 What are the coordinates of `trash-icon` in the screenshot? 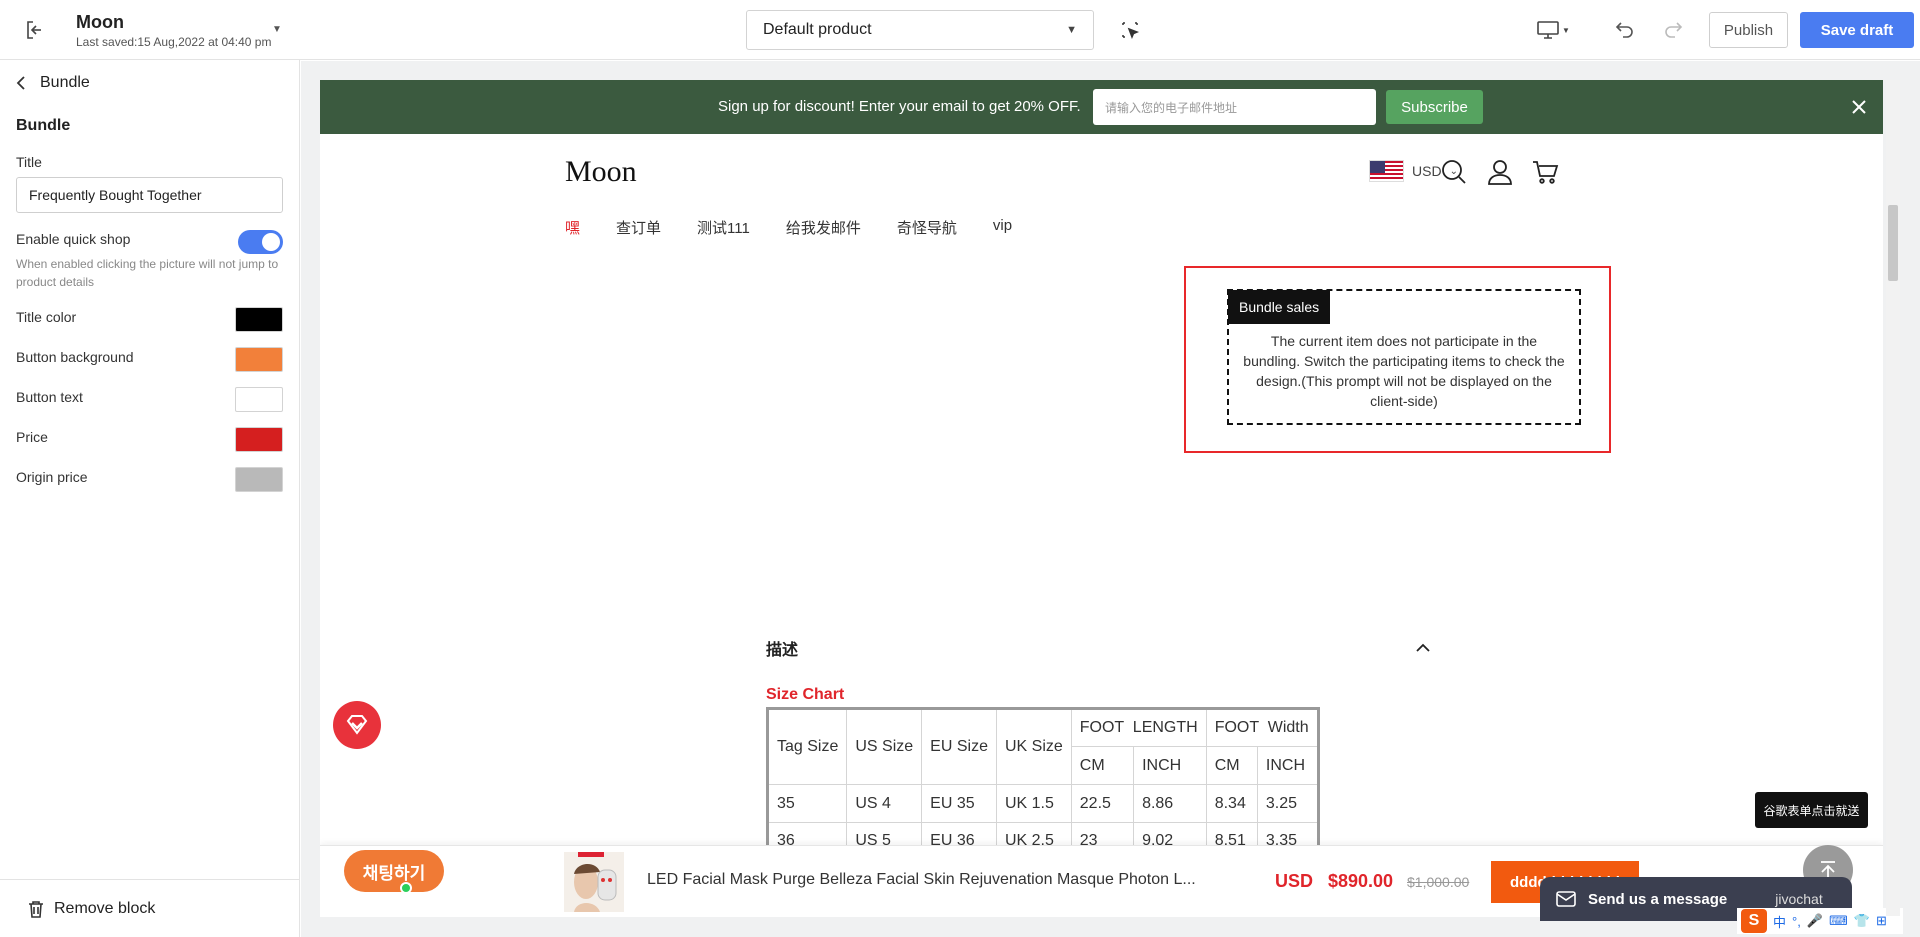 It's located at (36, 909).